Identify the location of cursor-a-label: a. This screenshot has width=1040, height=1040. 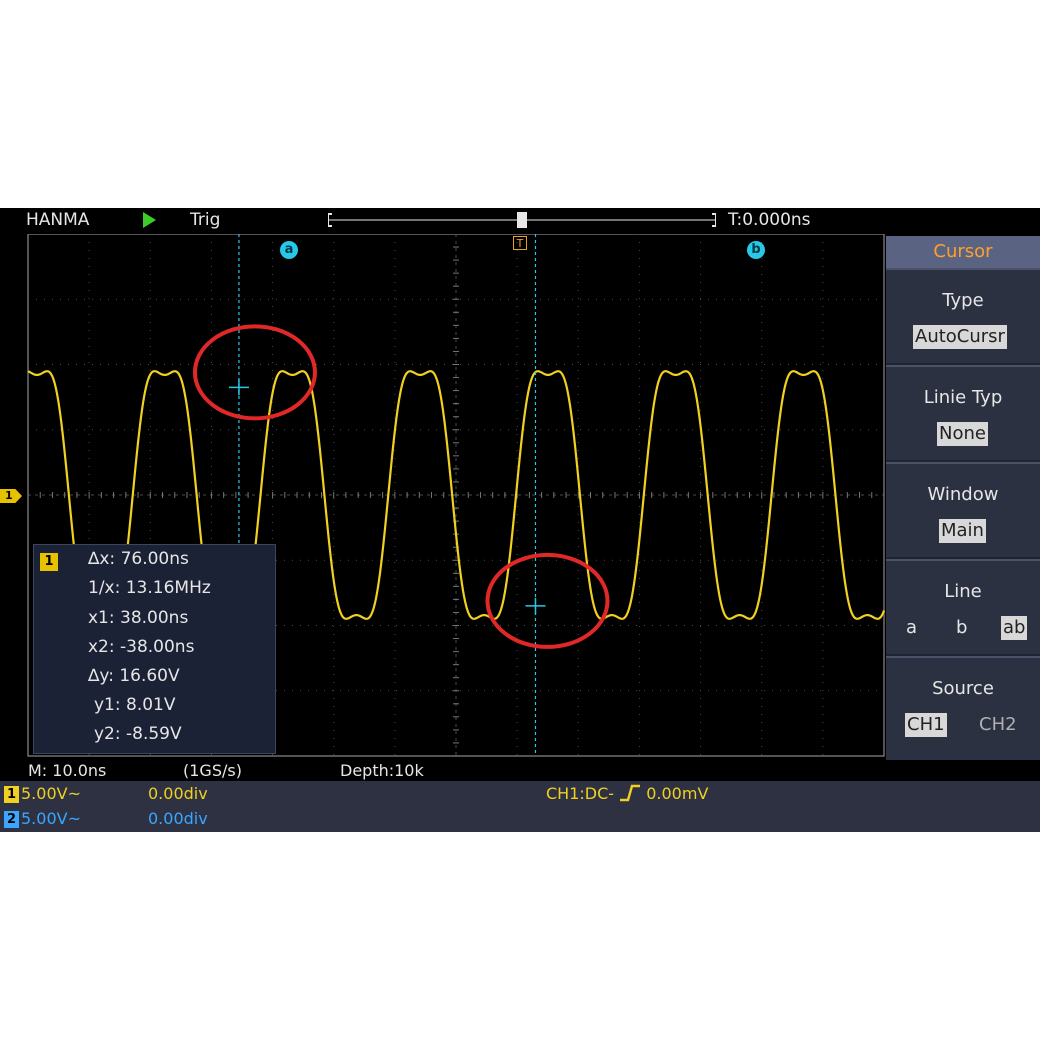
(289, 250).